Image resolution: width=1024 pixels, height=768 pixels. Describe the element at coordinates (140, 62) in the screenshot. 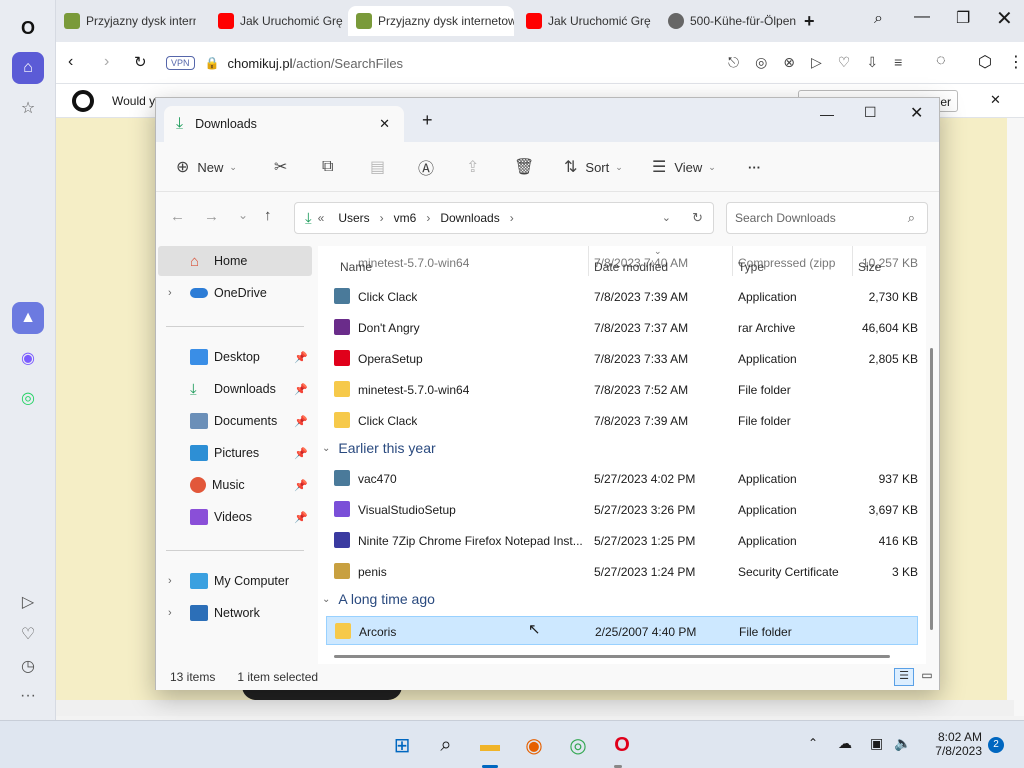

I see `reload-icon: ↻` at that location.